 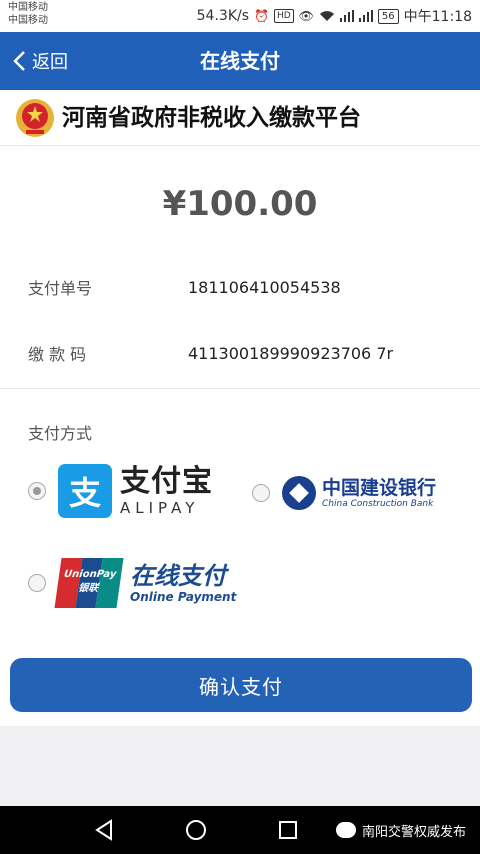 What do you see at coordinates (196, 830) in the screenshot?
I see `home-key-icon` at bounding box center [196, 830].